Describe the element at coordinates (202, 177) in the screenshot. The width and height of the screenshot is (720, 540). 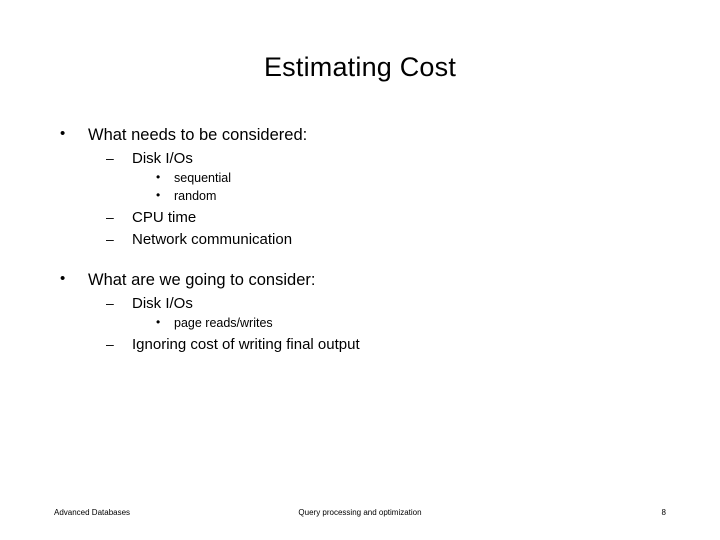
I see `bullet-text: sequential` at that location.